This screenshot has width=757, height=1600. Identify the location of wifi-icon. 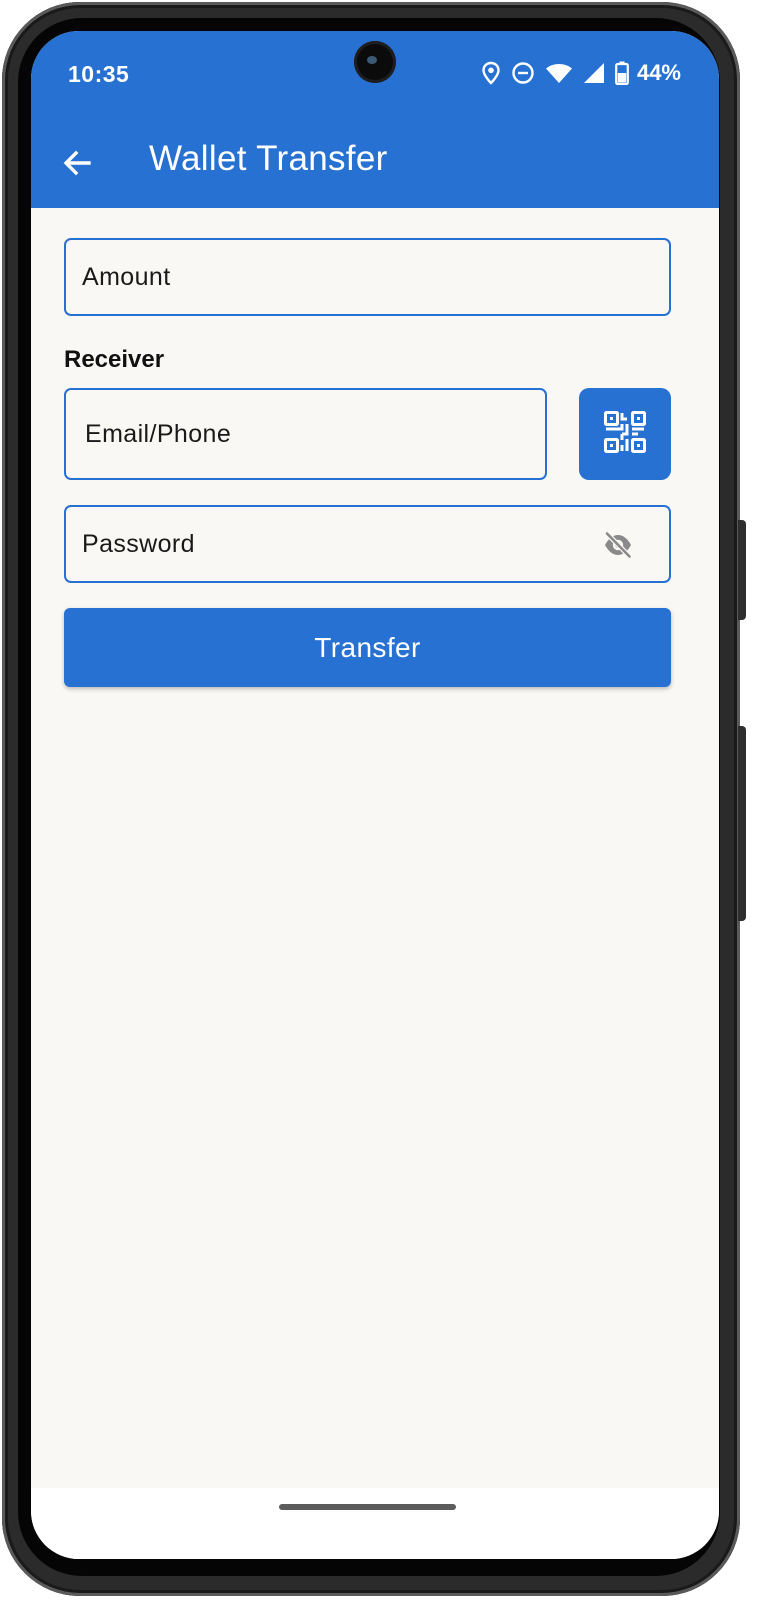
(559, 73).